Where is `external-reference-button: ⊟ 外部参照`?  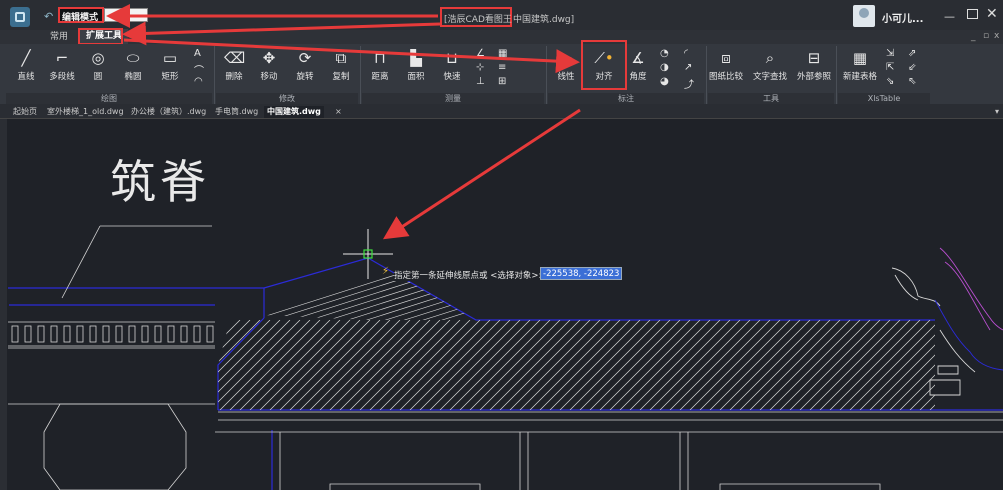 external-reference-button: ⊟ 外部参照 is located at coordinates (814, 65).